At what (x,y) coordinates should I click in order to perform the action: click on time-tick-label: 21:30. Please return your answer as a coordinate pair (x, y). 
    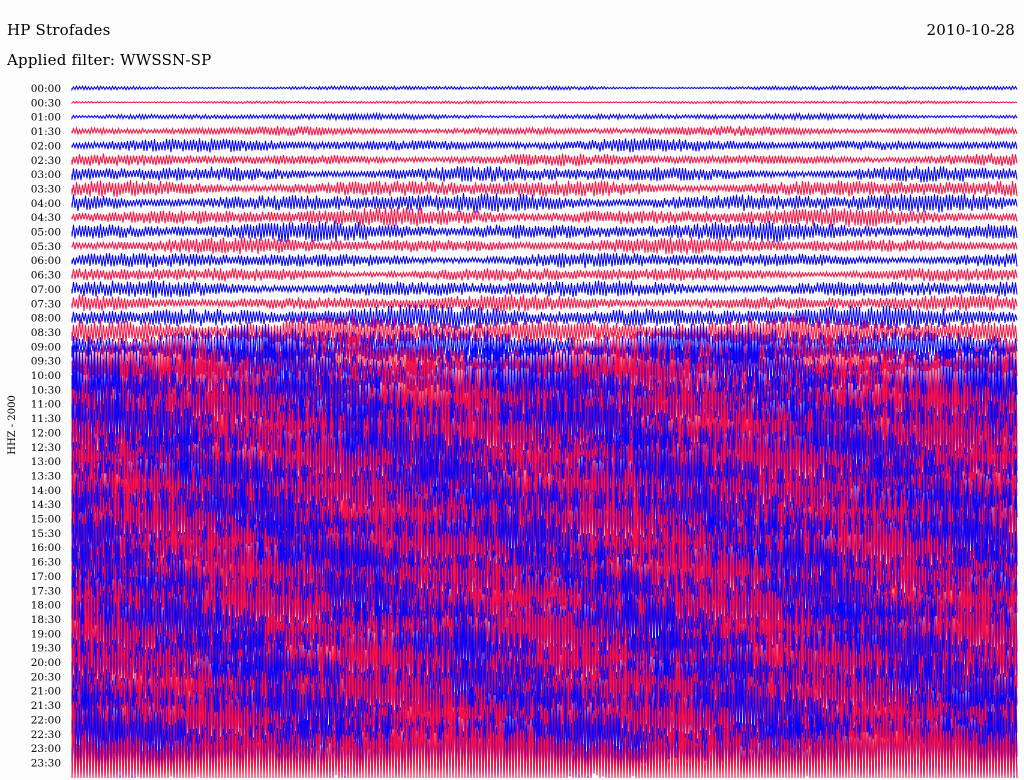
    Looking at the image, I should click on (46, 706).